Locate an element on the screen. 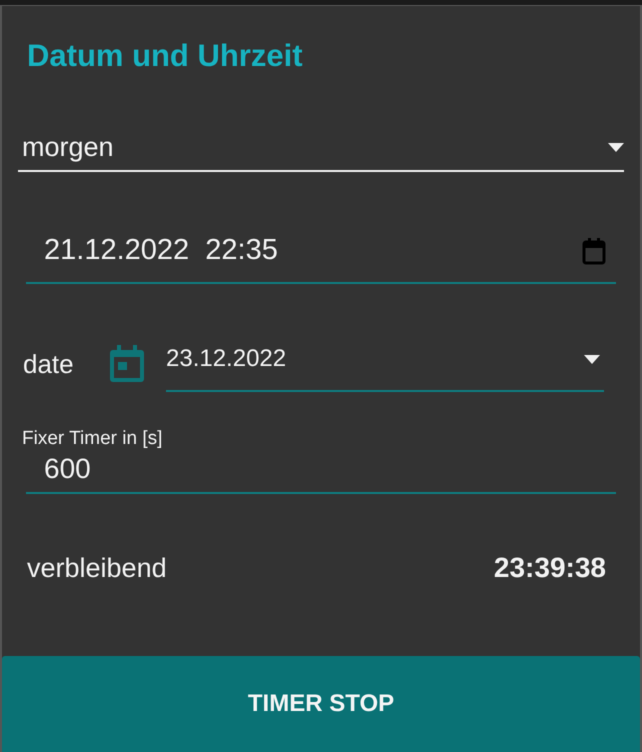 The width and height of the screenshot is (642, 752). datetime-field: 21.12.2022 22:35 is located at coordinates (321, 252).